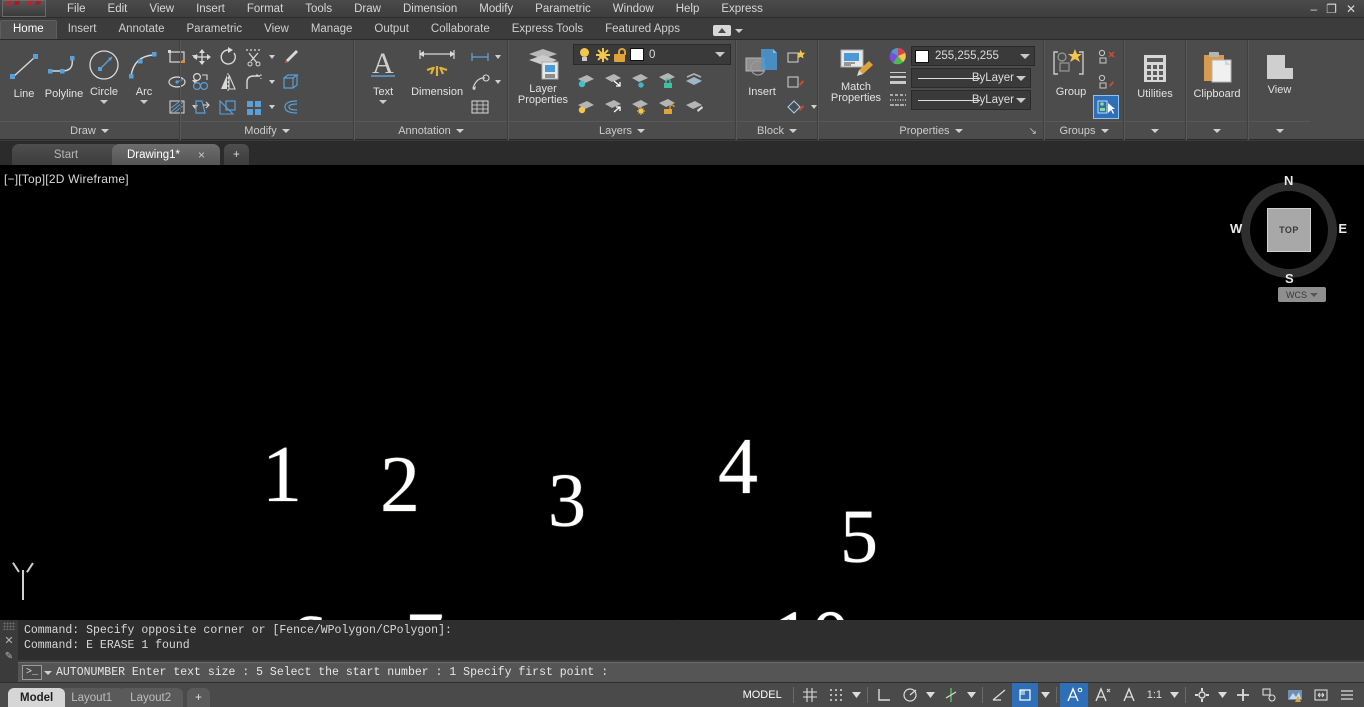 The height and width of the screenshot is (707, 1364). I want to click on layer-off-button, so click(613, 80).